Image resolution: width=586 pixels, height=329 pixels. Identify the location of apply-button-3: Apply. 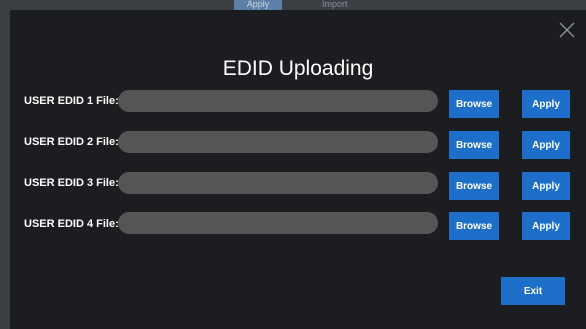
(546, 186).